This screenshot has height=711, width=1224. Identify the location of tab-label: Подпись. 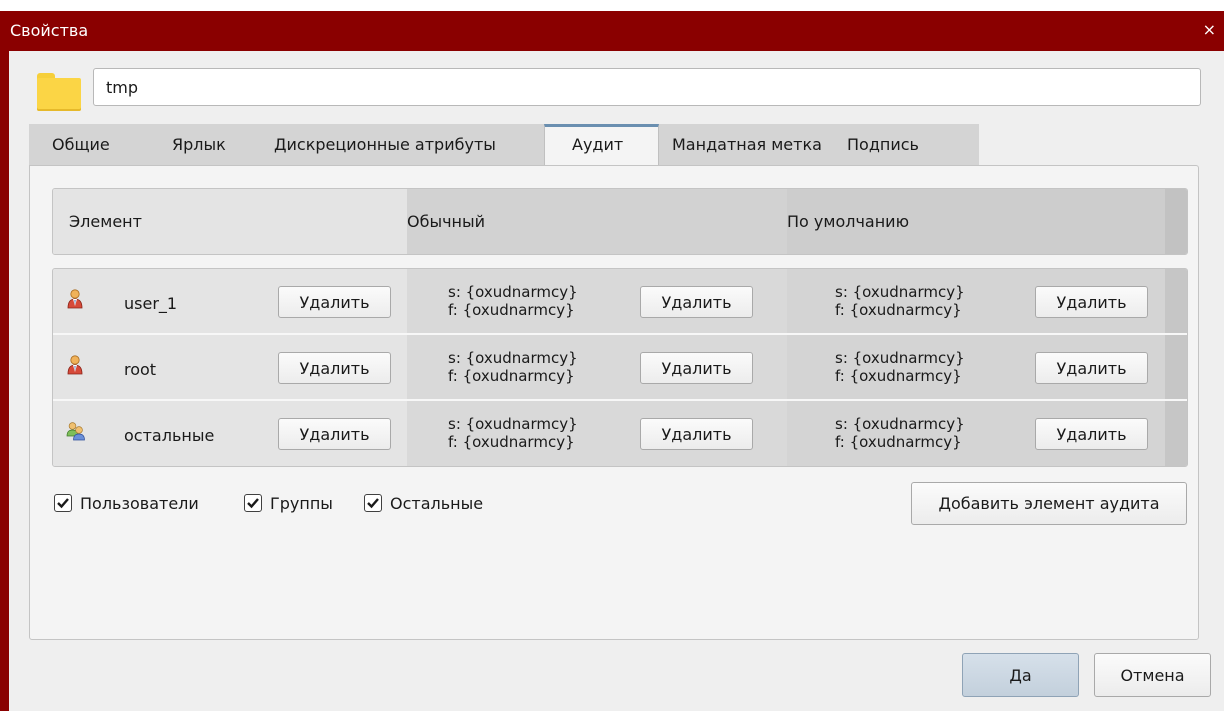
(883, 144).